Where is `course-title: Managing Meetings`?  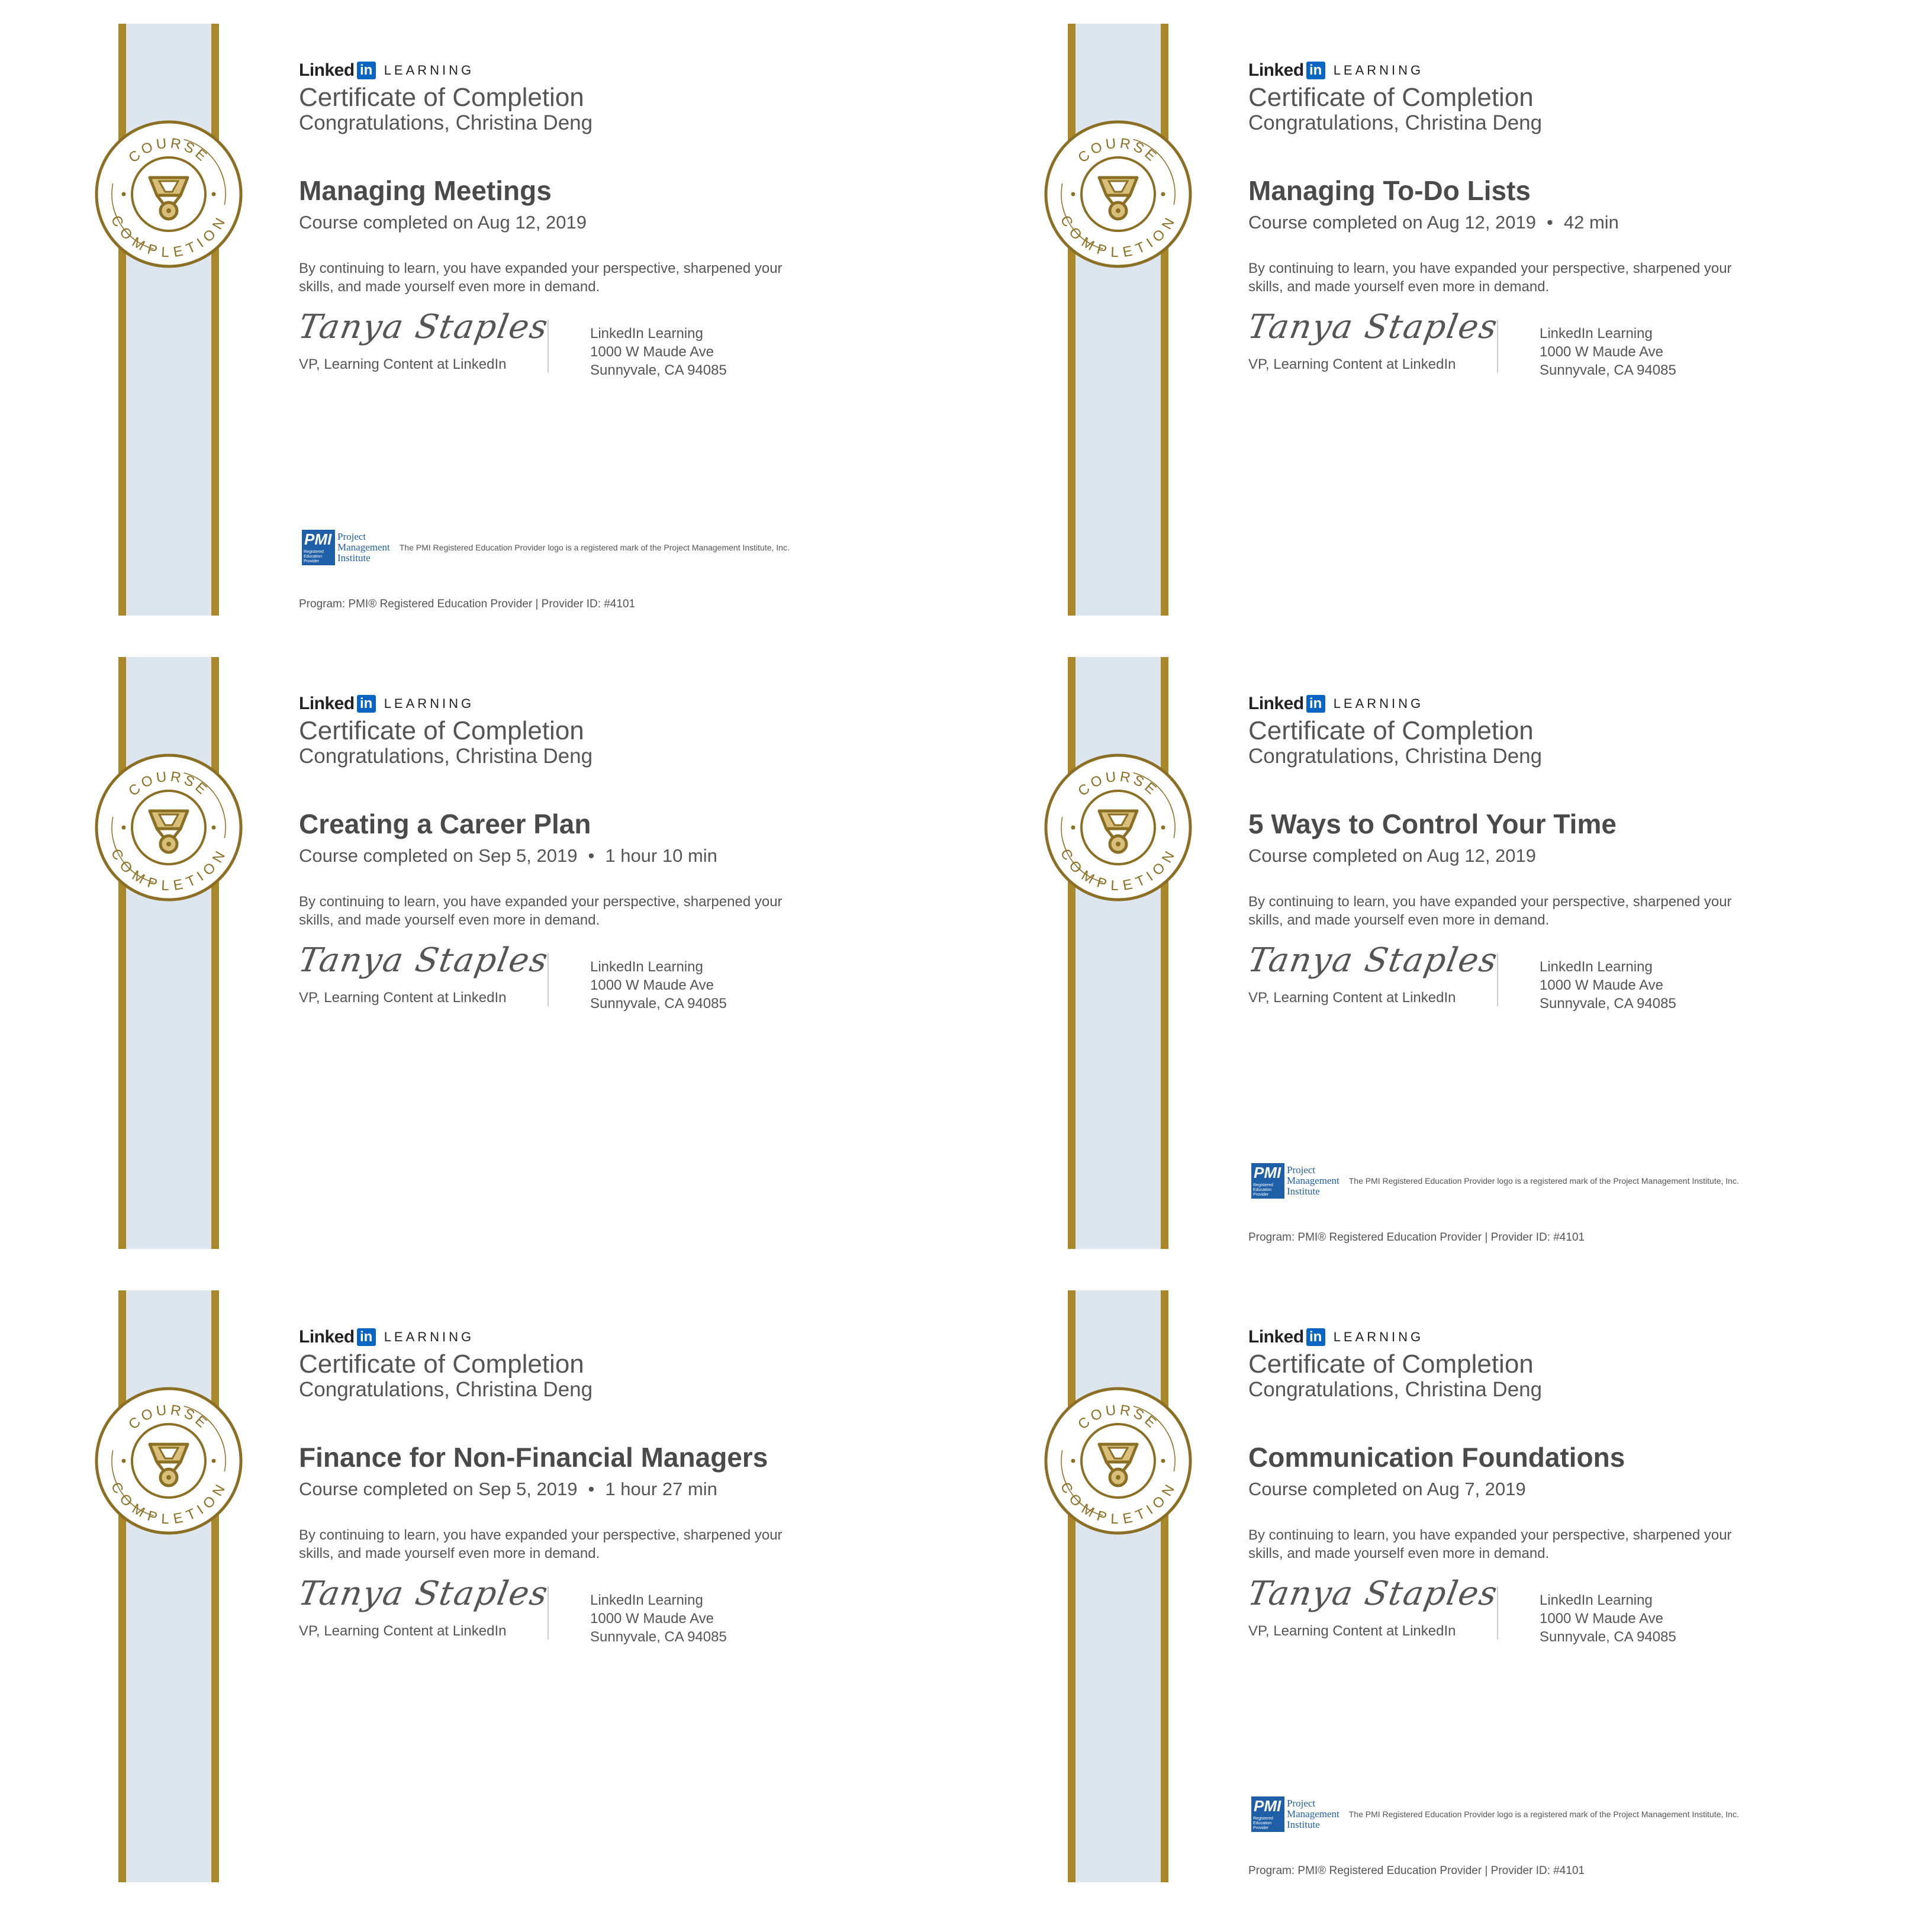
course-title: Managing Meetings is located at coordinates (425, 191).